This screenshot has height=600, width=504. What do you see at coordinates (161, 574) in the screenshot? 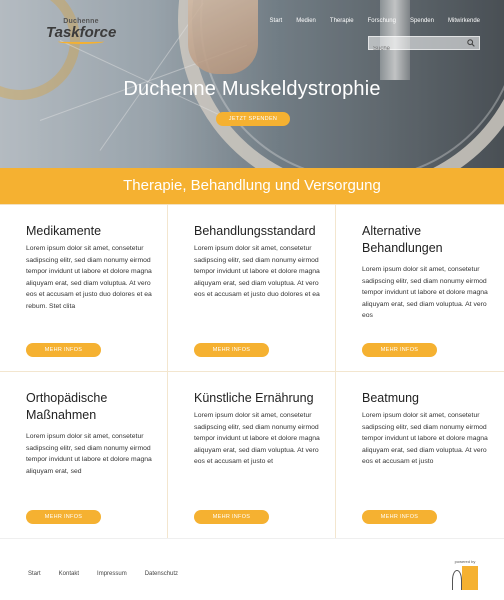
I see `footer-link-datenschutz: Datenschutz` at bounding box center [161, 574].